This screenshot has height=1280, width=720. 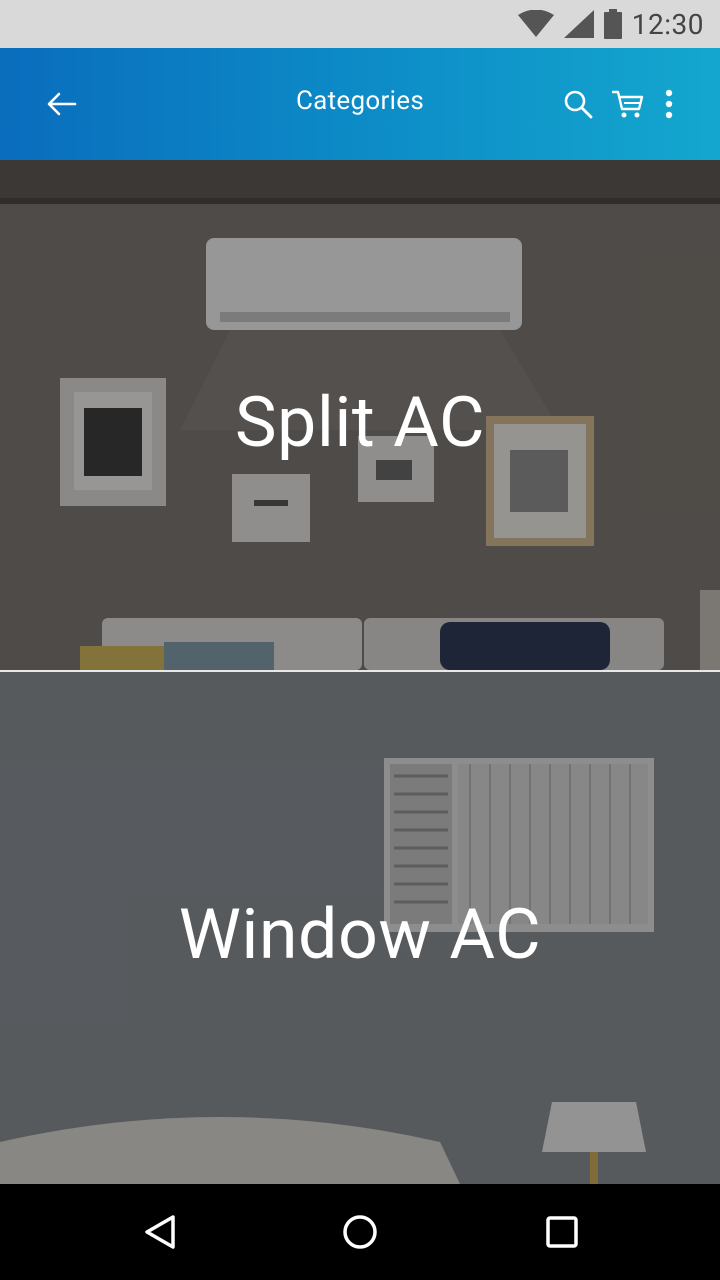 I want to click on status-time: 12:30, so click(x=667, y=24).